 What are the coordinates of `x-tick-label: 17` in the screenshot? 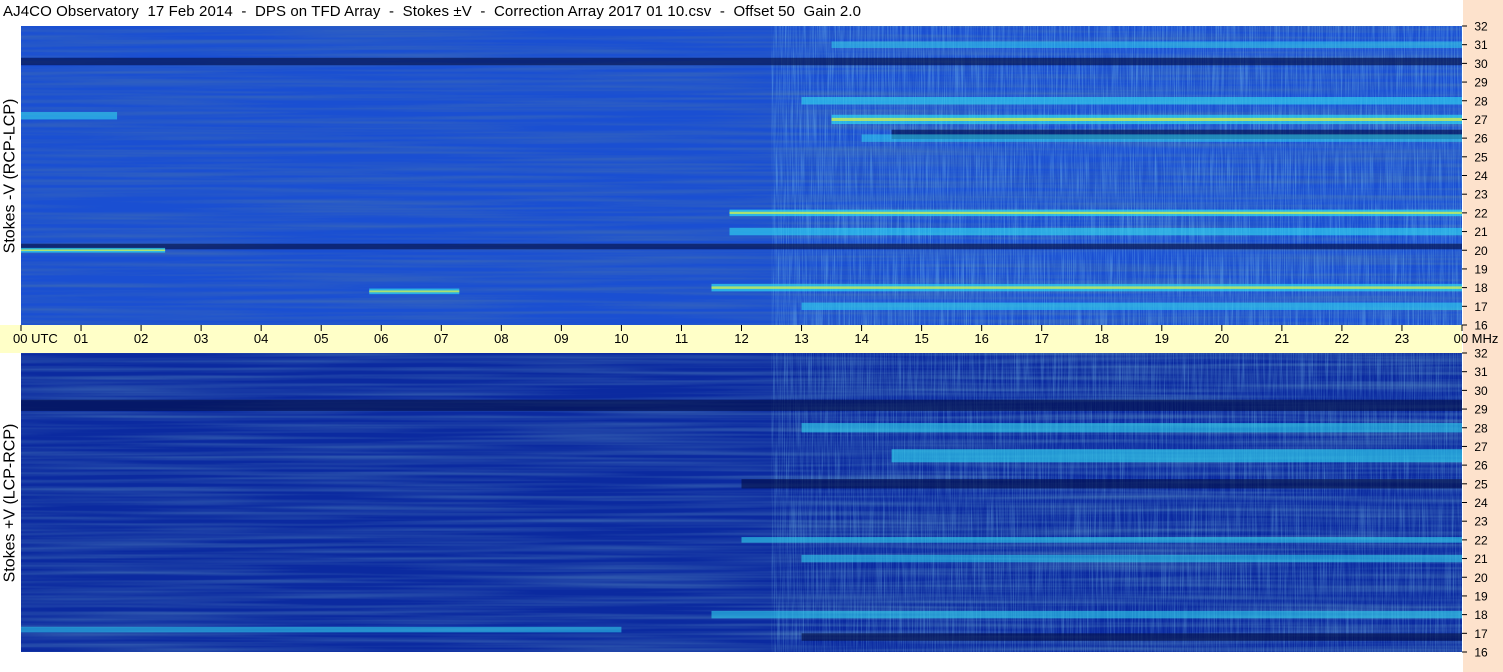 It's located at (1041, 338).